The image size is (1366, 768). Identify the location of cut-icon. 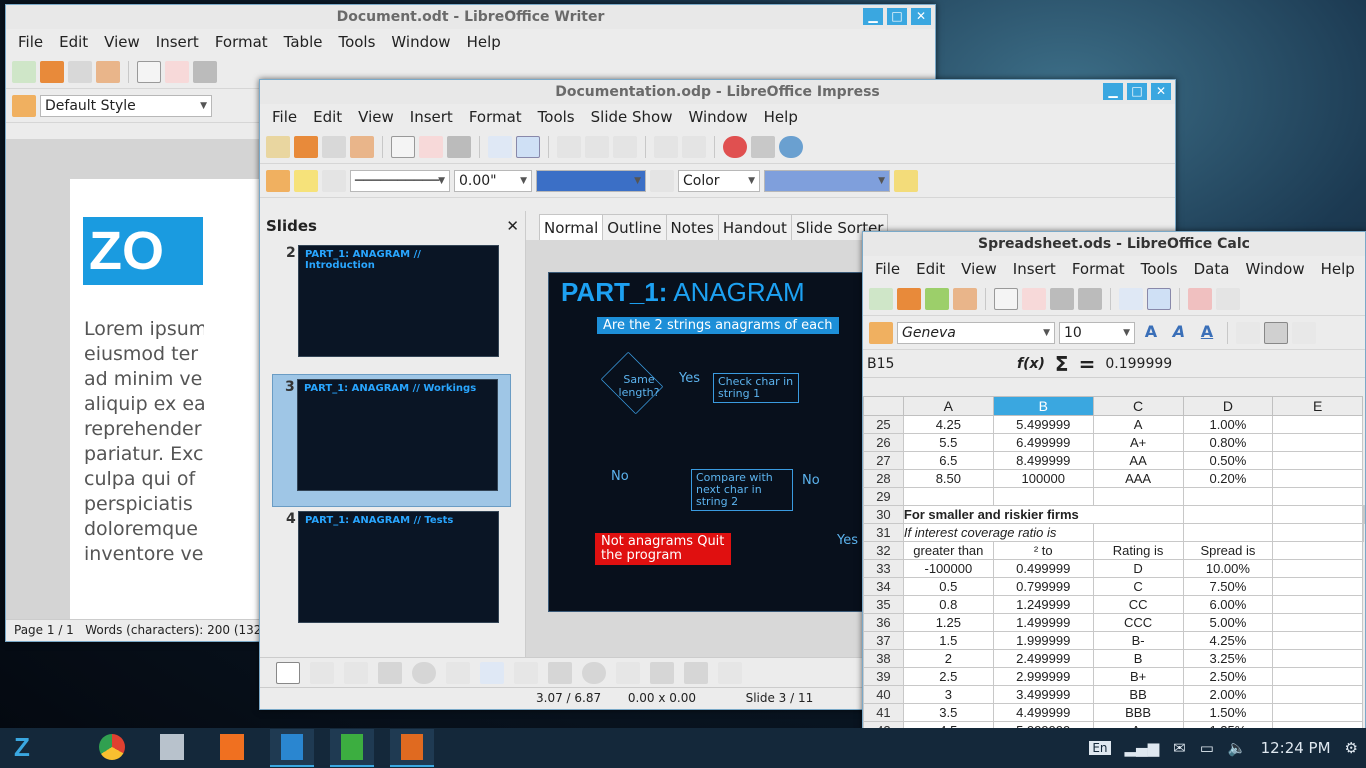
(1200, 298).